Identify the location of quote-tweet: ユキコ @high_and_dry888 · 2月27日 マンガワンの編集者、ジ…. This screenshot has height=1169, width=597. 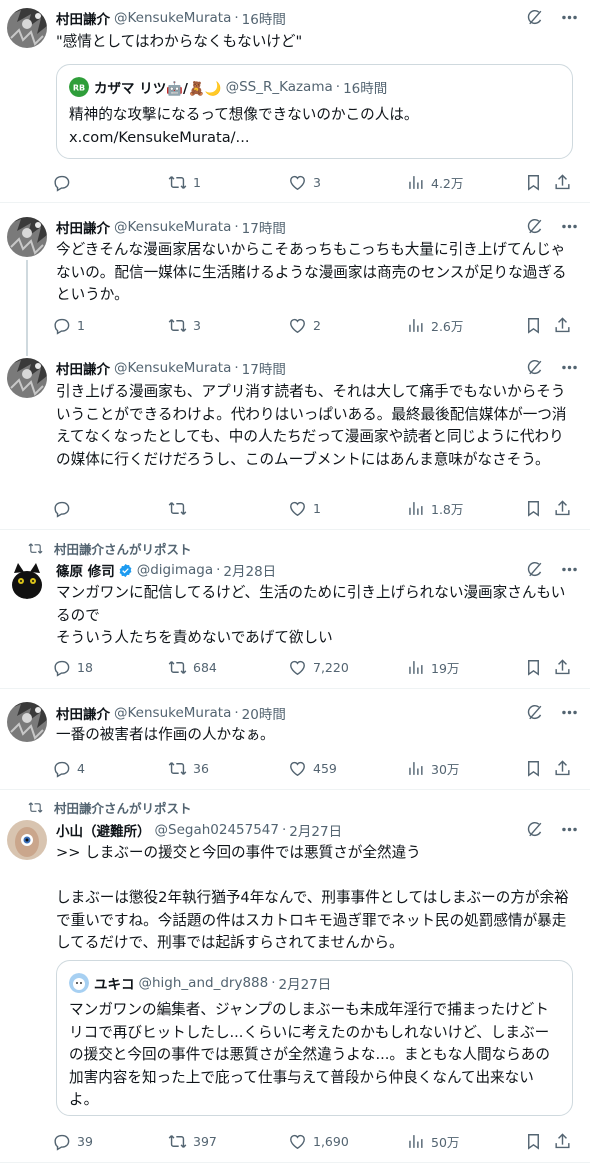
(314, 1038).